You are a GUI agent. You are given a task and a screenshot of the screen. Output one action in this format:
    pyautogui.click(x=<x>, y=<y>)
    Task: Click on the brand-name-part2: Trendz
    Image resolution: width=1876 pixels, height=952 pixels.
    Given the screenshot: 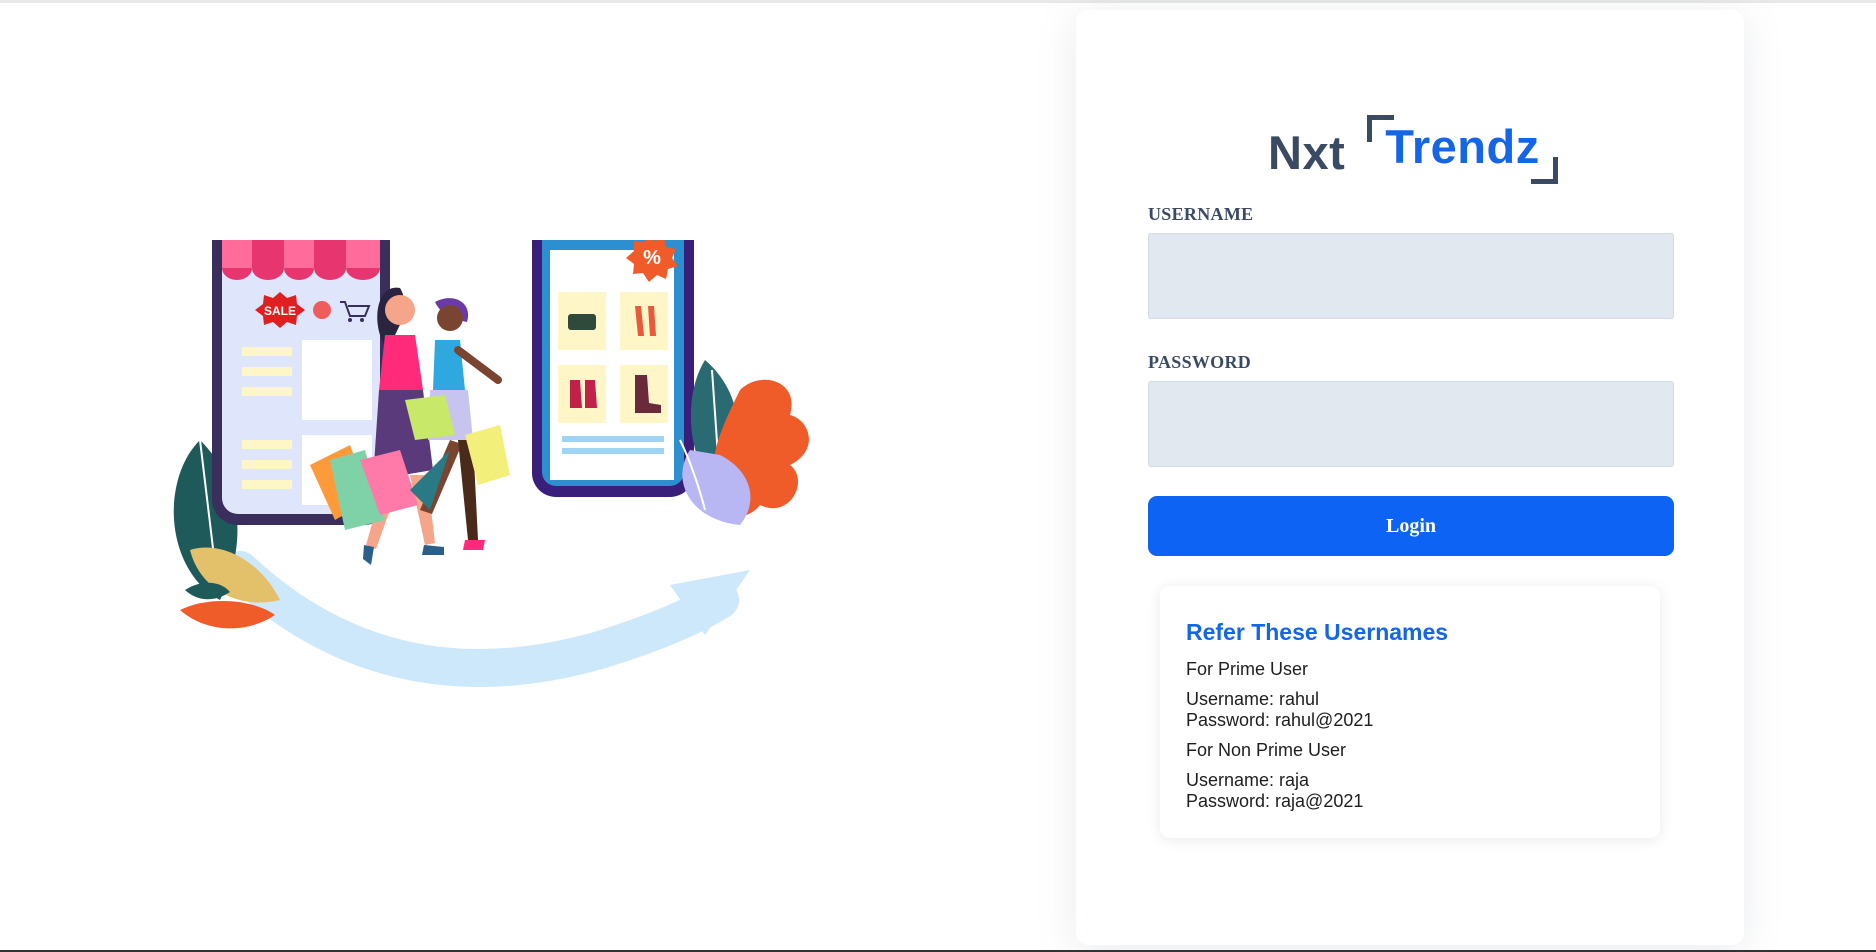 What is the action you would take?
    pyautogui.click(x=1462, y=146)
    